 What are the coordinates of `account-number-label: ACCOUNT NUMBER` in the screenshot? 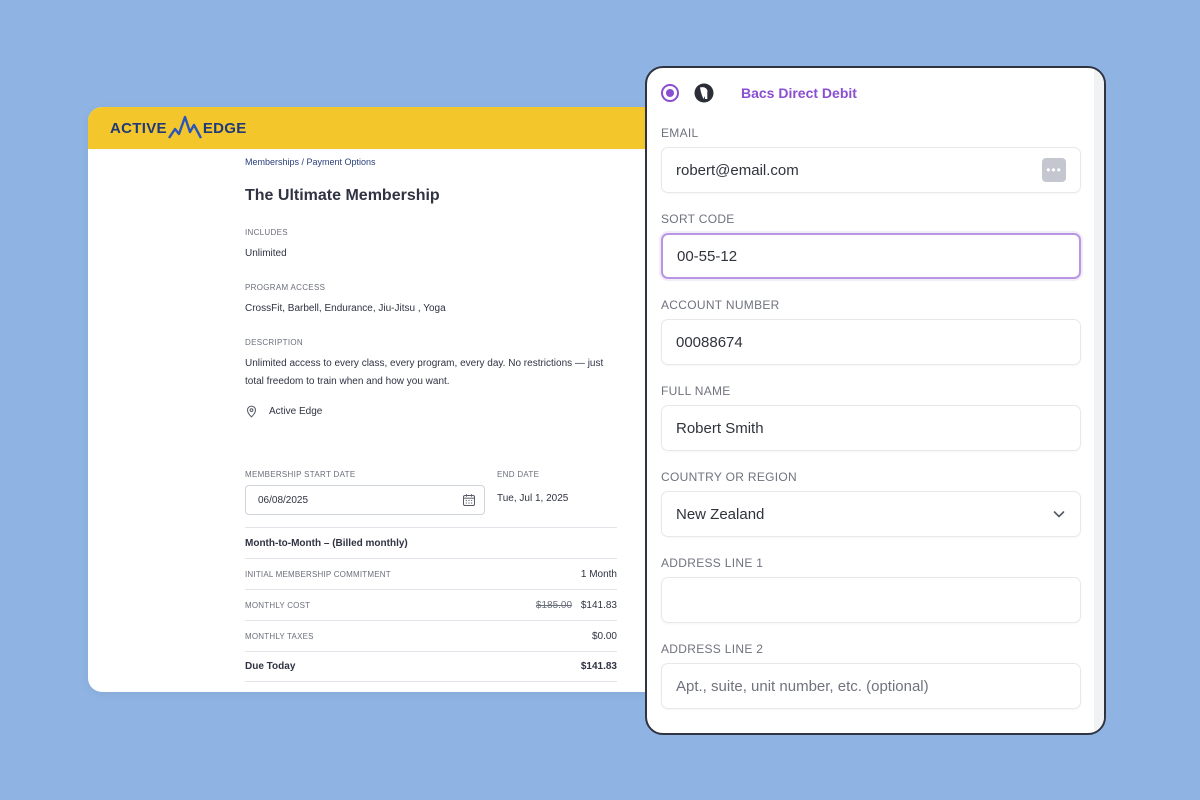 It's located at (720, 305).